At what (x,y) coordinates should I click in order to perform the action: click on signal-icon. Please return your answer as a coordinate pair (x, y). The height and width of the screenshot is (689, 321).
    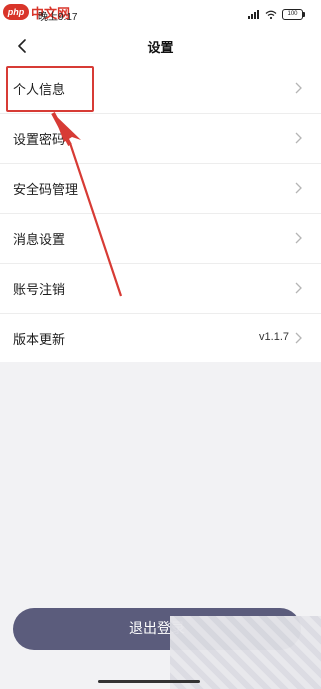
    Looking at the image, I should click on (253, 14).